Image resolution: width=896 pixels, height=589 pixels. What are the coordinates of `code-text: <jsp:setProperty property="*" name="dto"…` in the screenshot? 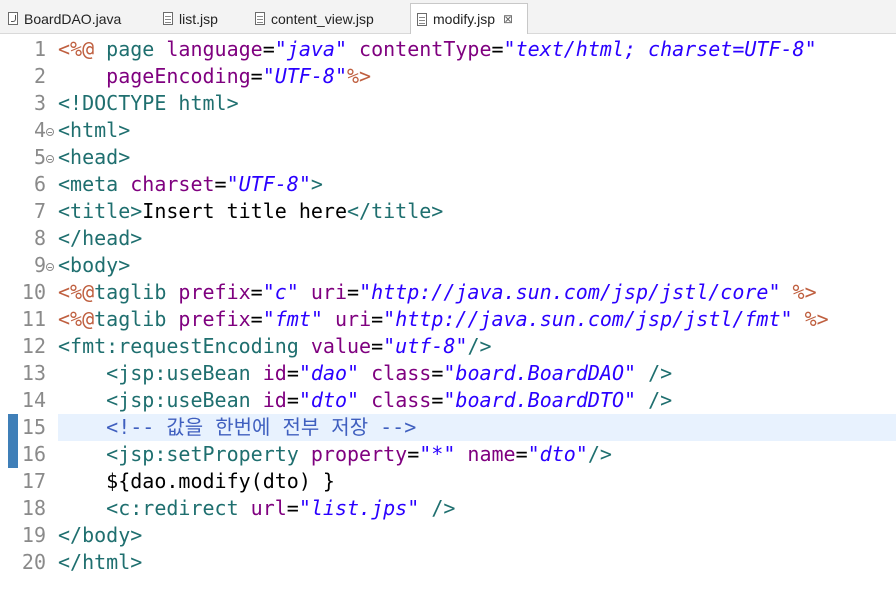 It's located at (477, 454).